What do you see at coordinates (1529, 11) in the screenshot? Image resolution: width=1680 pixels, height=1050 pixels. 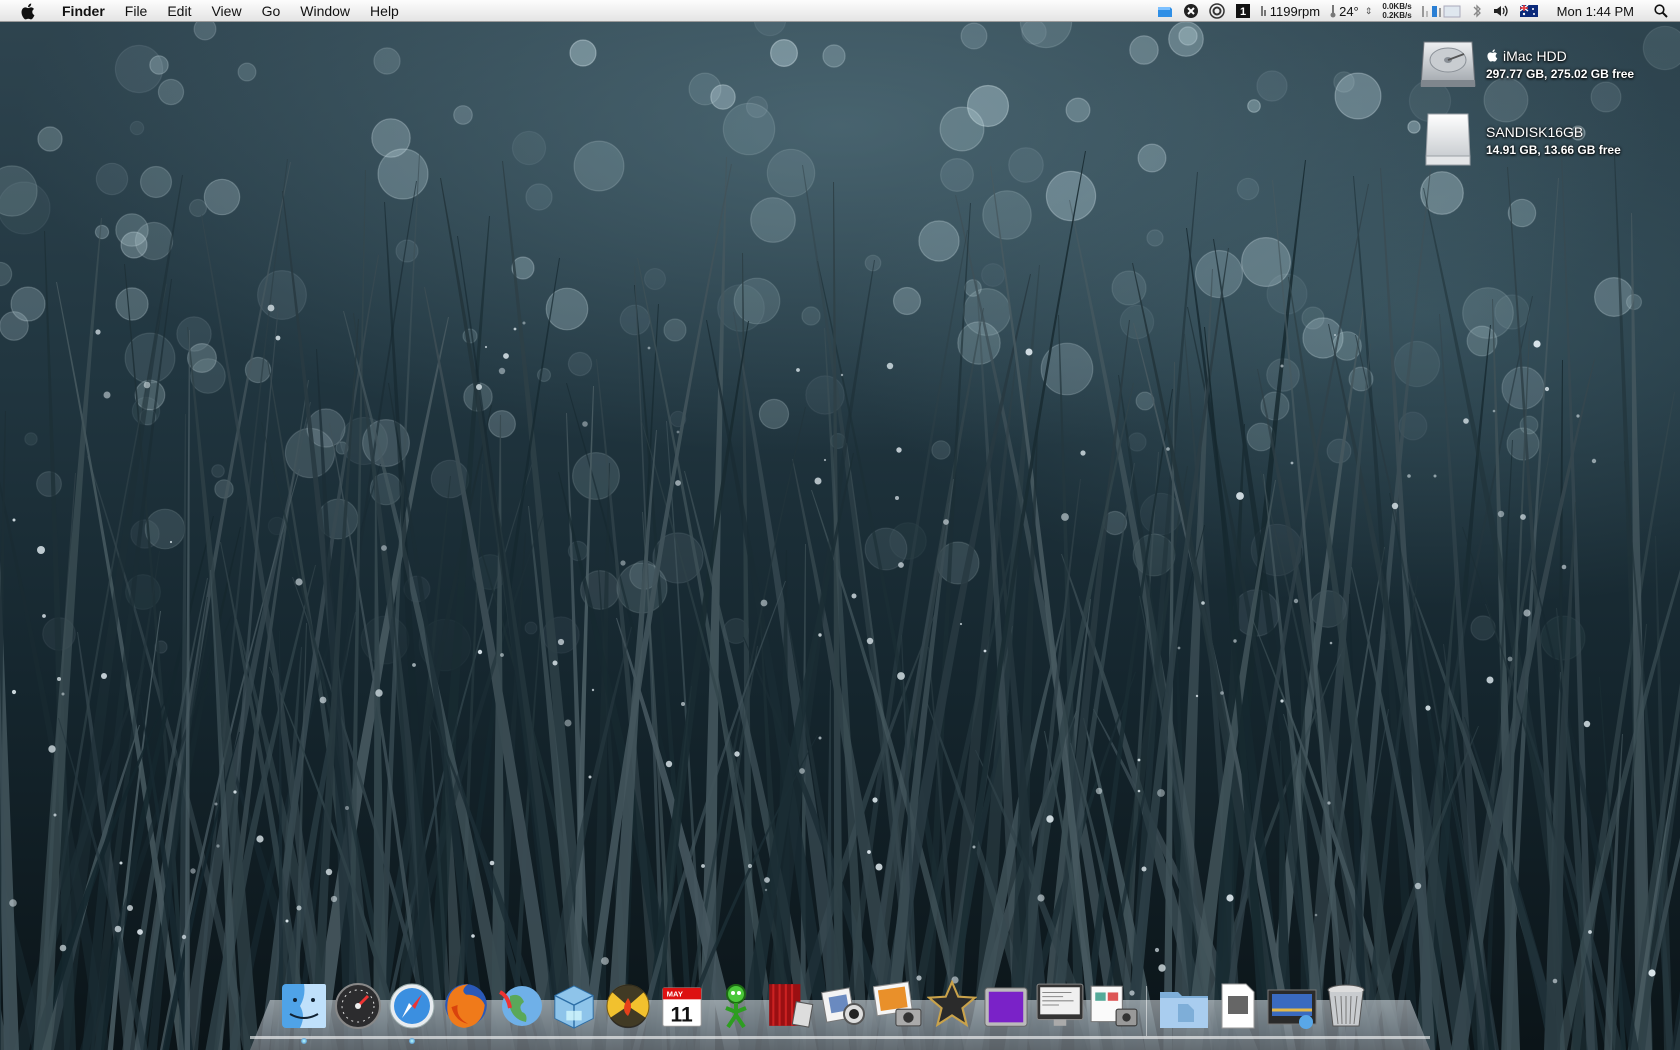 I see `australia-flag-icon` at bounding box center [1529, 11].